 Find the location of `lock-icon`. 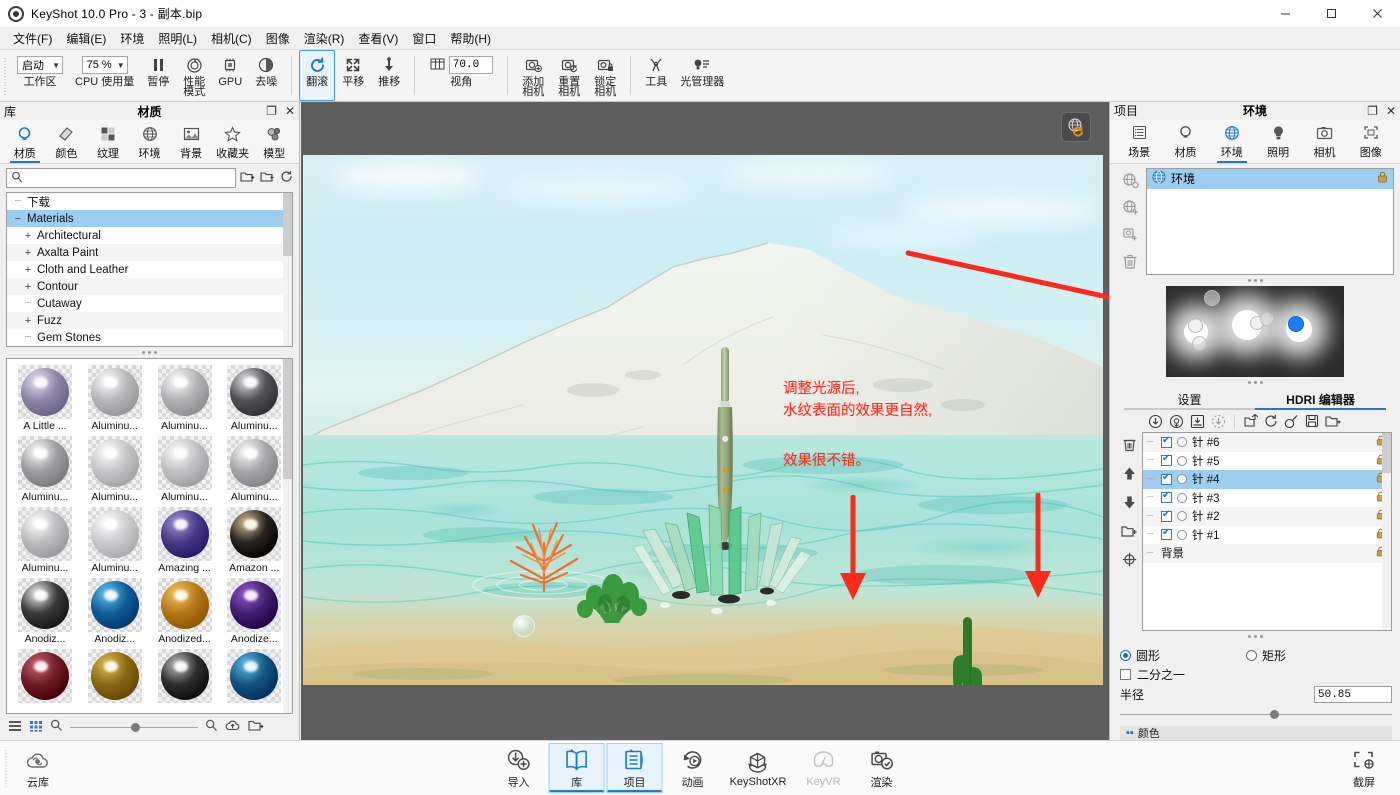

lock-icon is located at coordinates (1382, 178).